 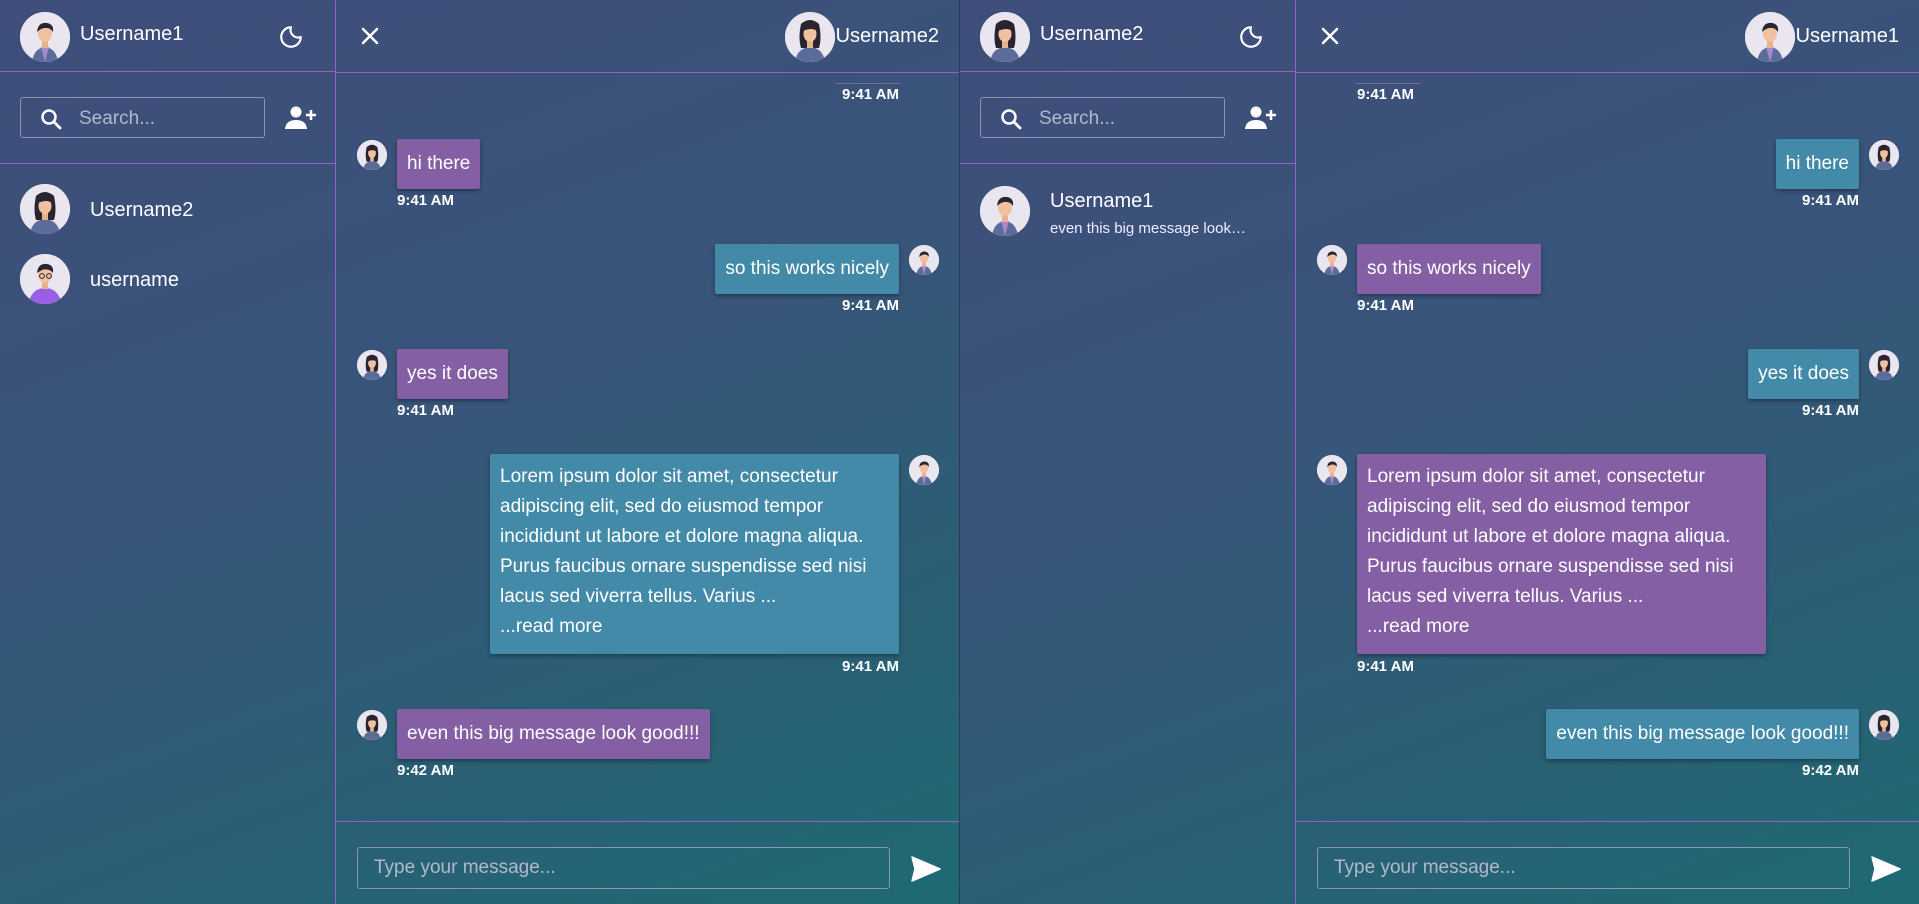 What do you see at coordinates (132, 34) in the screenshot?
I see `my-username: Username1` at bounding box center [132, 34].